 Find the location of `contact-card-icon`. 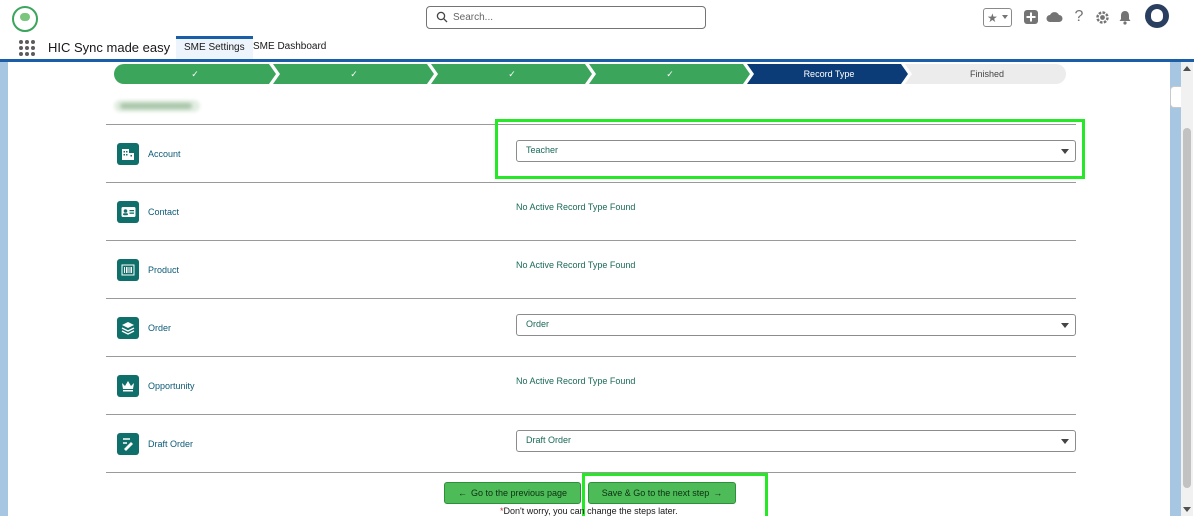

contact-card-icon is located at coordinates (128, 212).